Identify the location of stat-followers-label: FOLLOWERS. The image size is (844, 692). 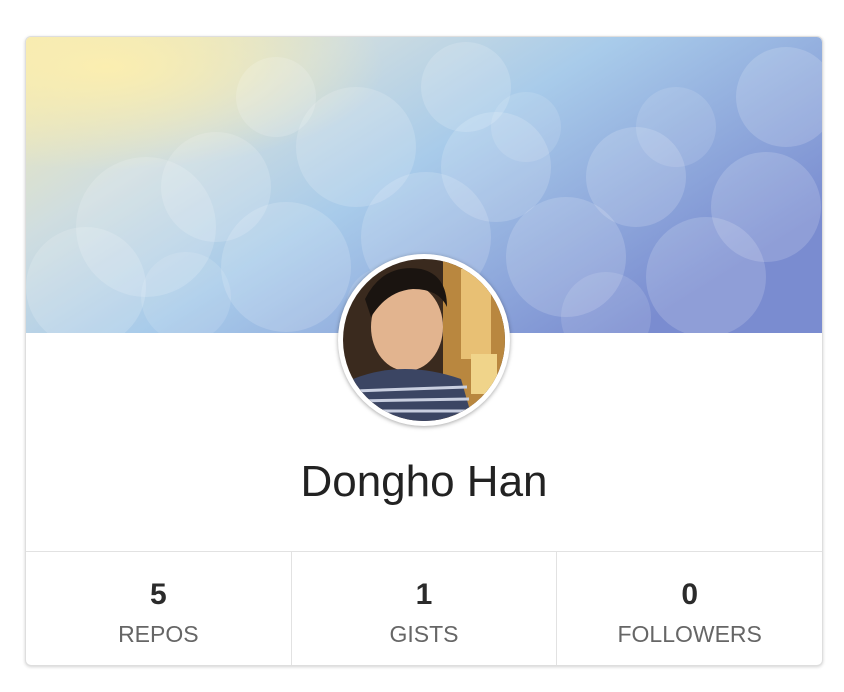
(689, 634).